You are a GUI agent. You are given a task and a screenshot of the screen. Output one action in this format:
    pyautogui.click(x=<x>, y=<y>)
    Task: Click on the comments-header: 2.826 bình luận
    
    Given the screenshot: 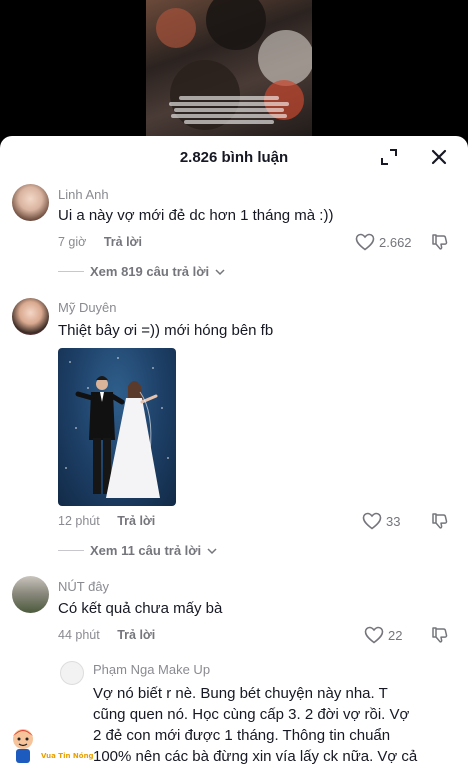 What is the action you would take?
    pyautogui.click(x=234, y=158)
    